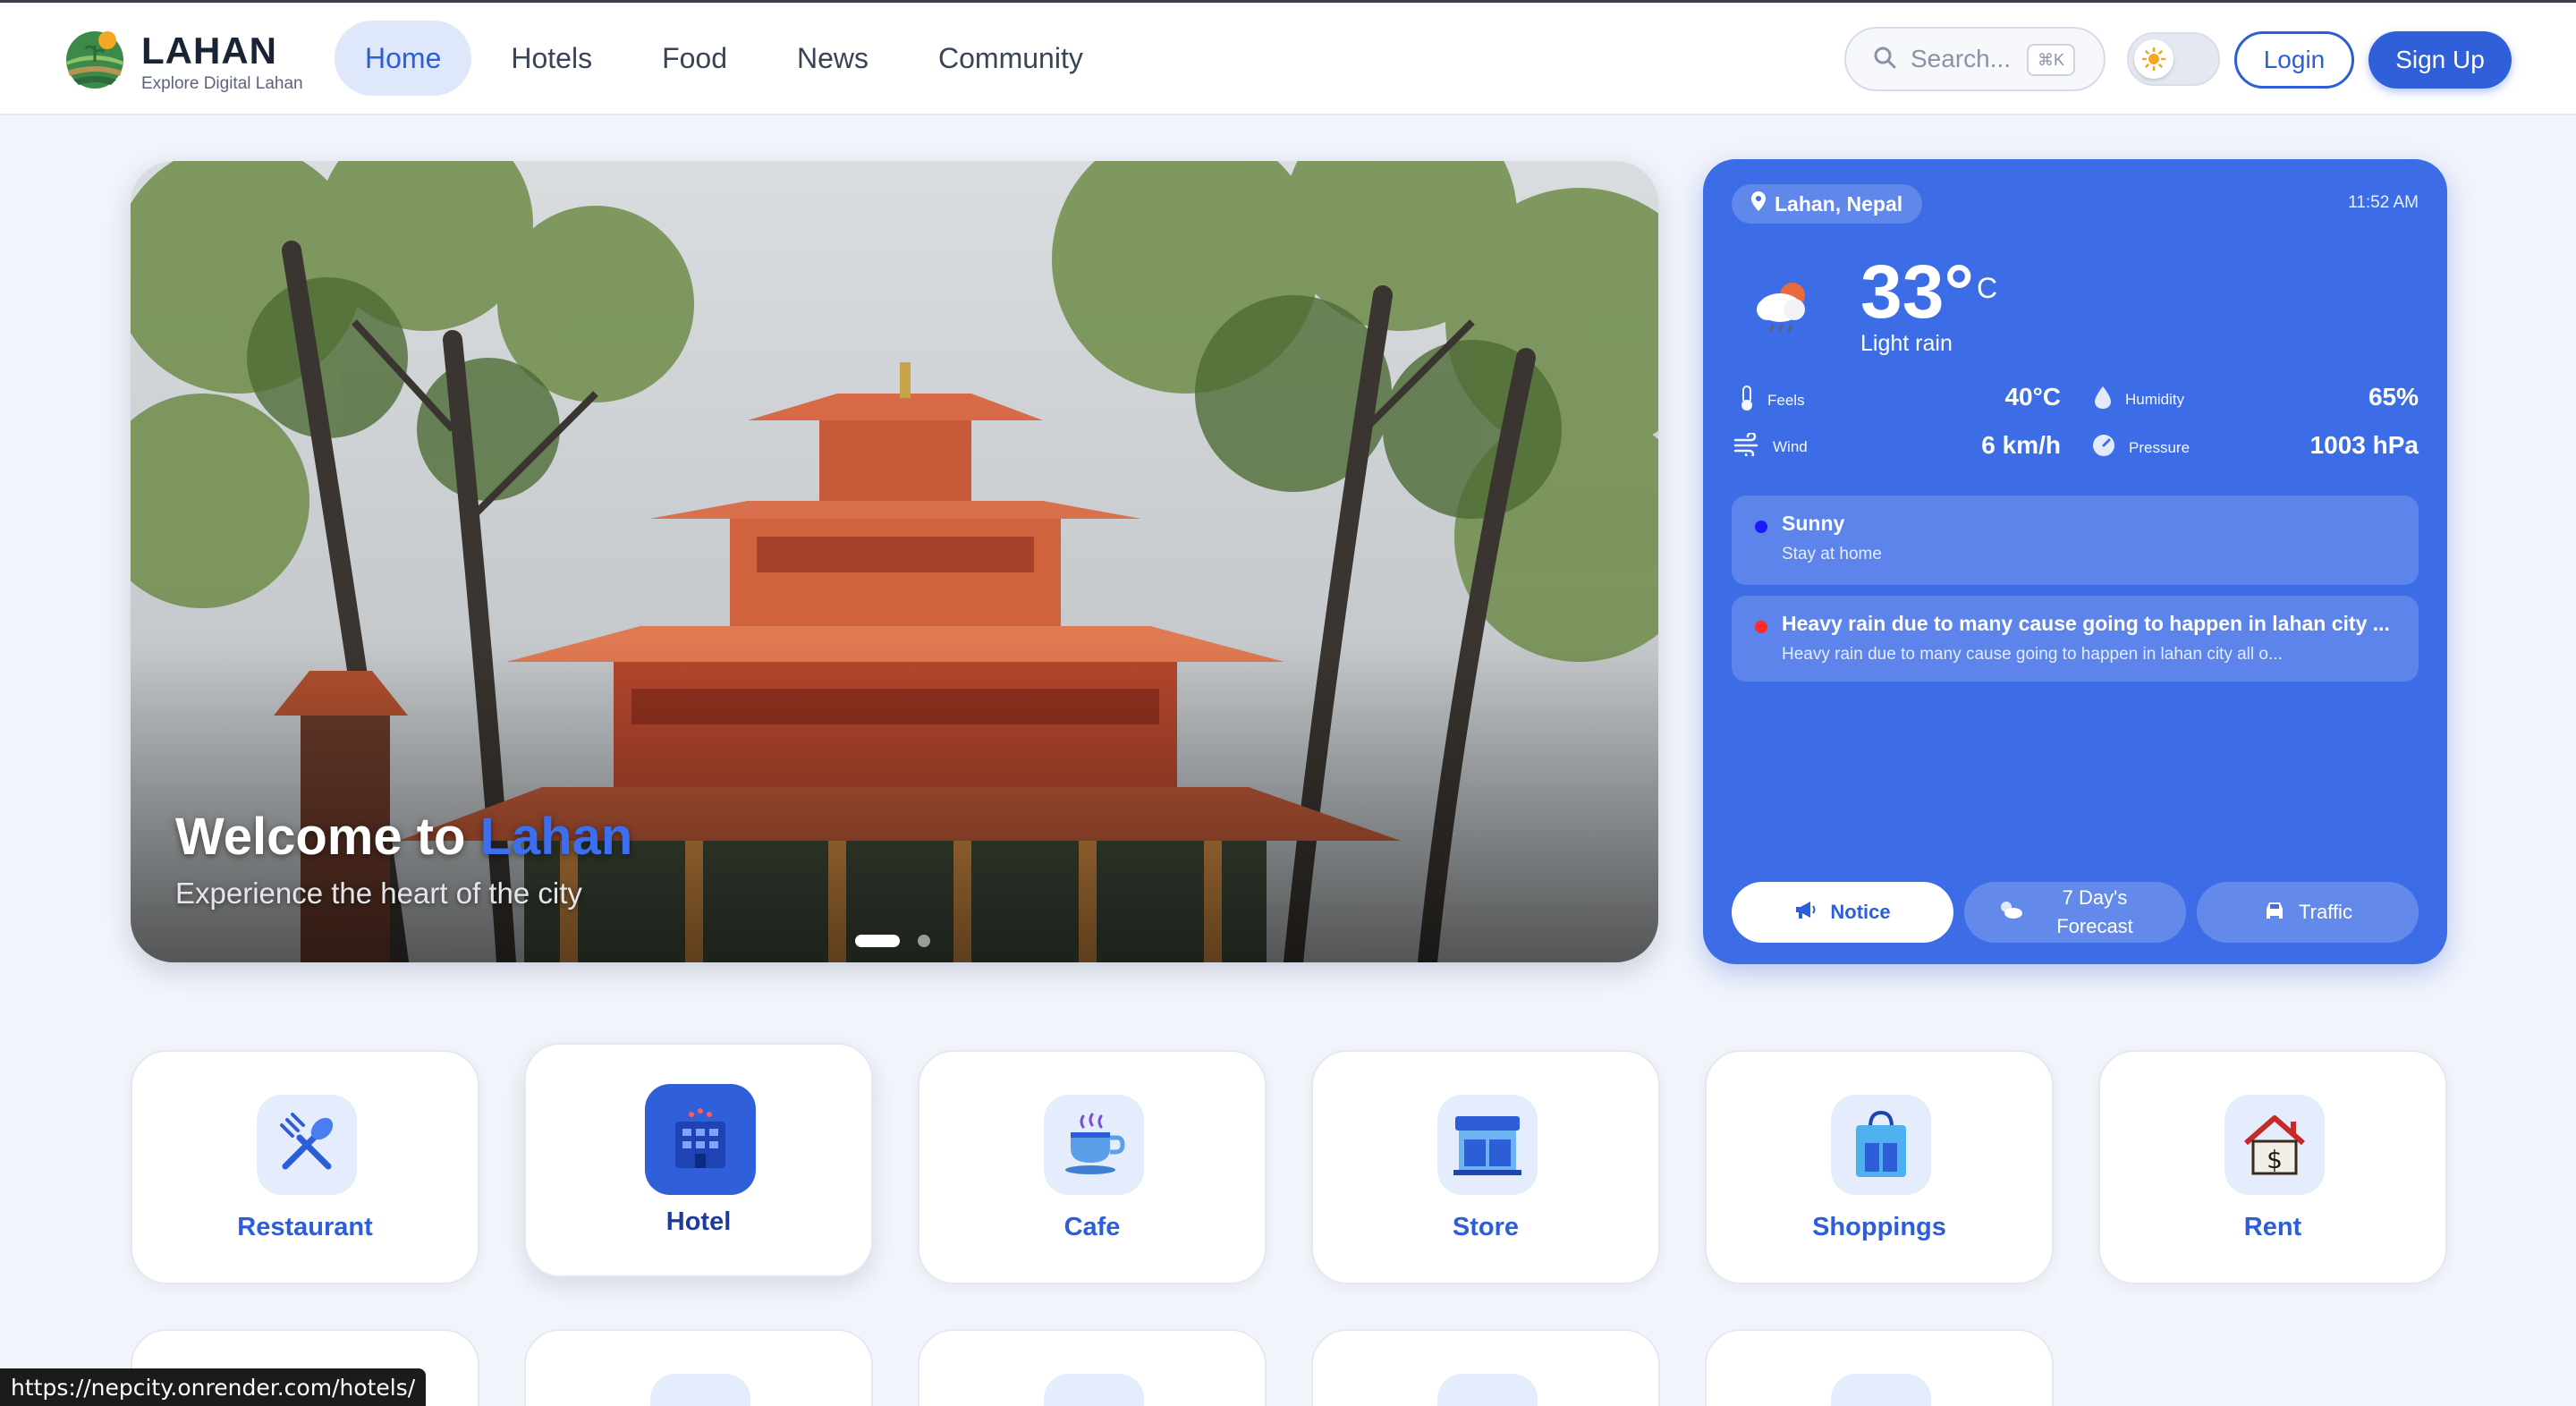  Describe the element at coordinates (305, 1227) in the screenshot. I see `category-label: Restaurant` at that location.